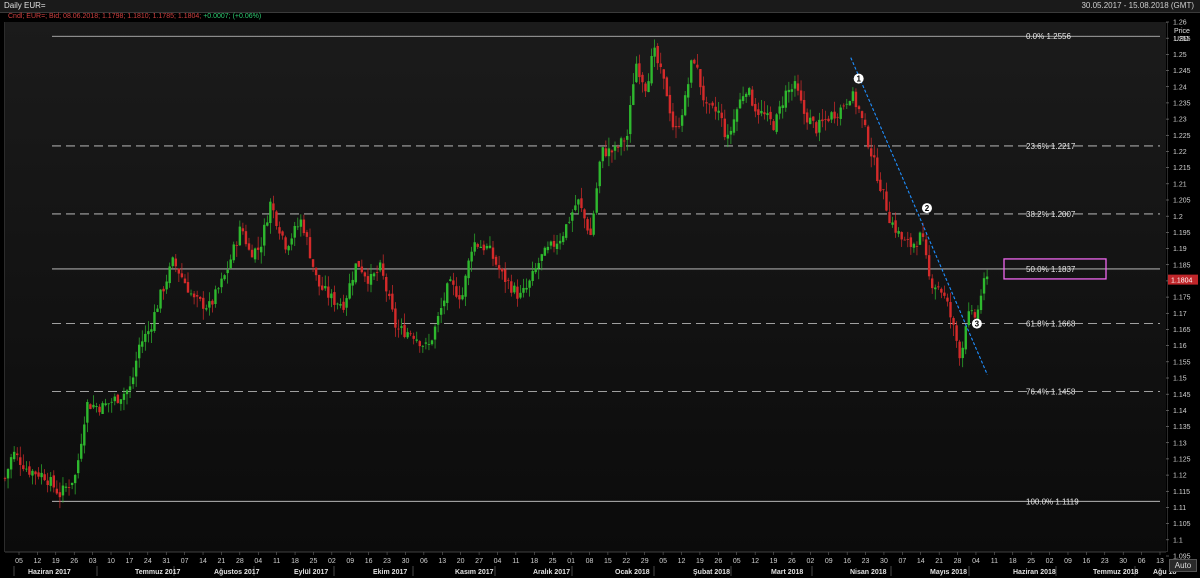 The height and width of the screenshot is (578, 1200). Describe the element at coordinates (868, 572) in the screenshot. I see `x-month-label: Nisan 2018` at that location.